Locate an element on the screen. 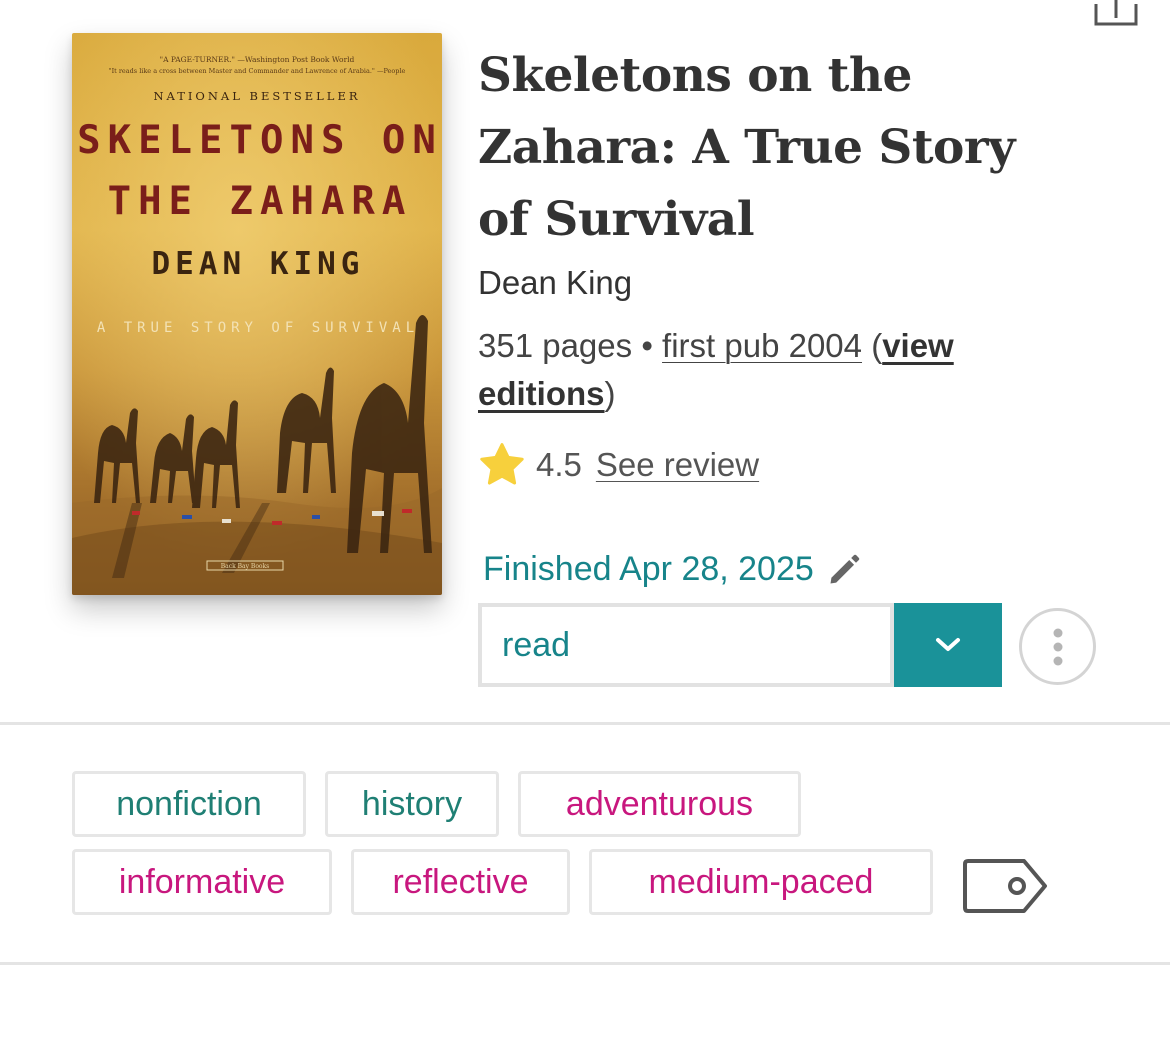  reading-status-select: read is located at coordinates (686, 645).